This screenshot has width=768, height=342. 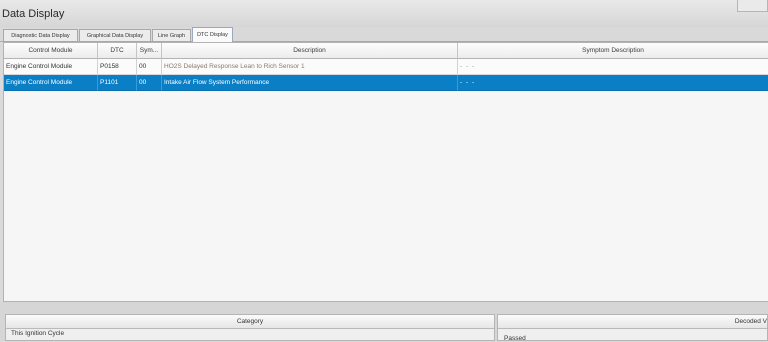 What do you see at coordinates (212, 34) in the screenshot?
I see `tab-dtc-display: DTC Display` at bounding box center [212, 34].